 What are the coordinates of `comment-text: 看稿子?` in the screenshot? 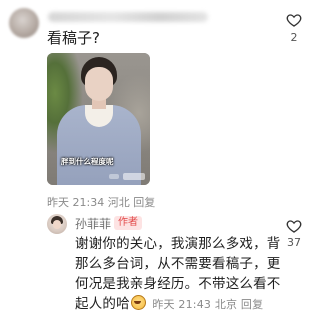 It's located at (73, 38).